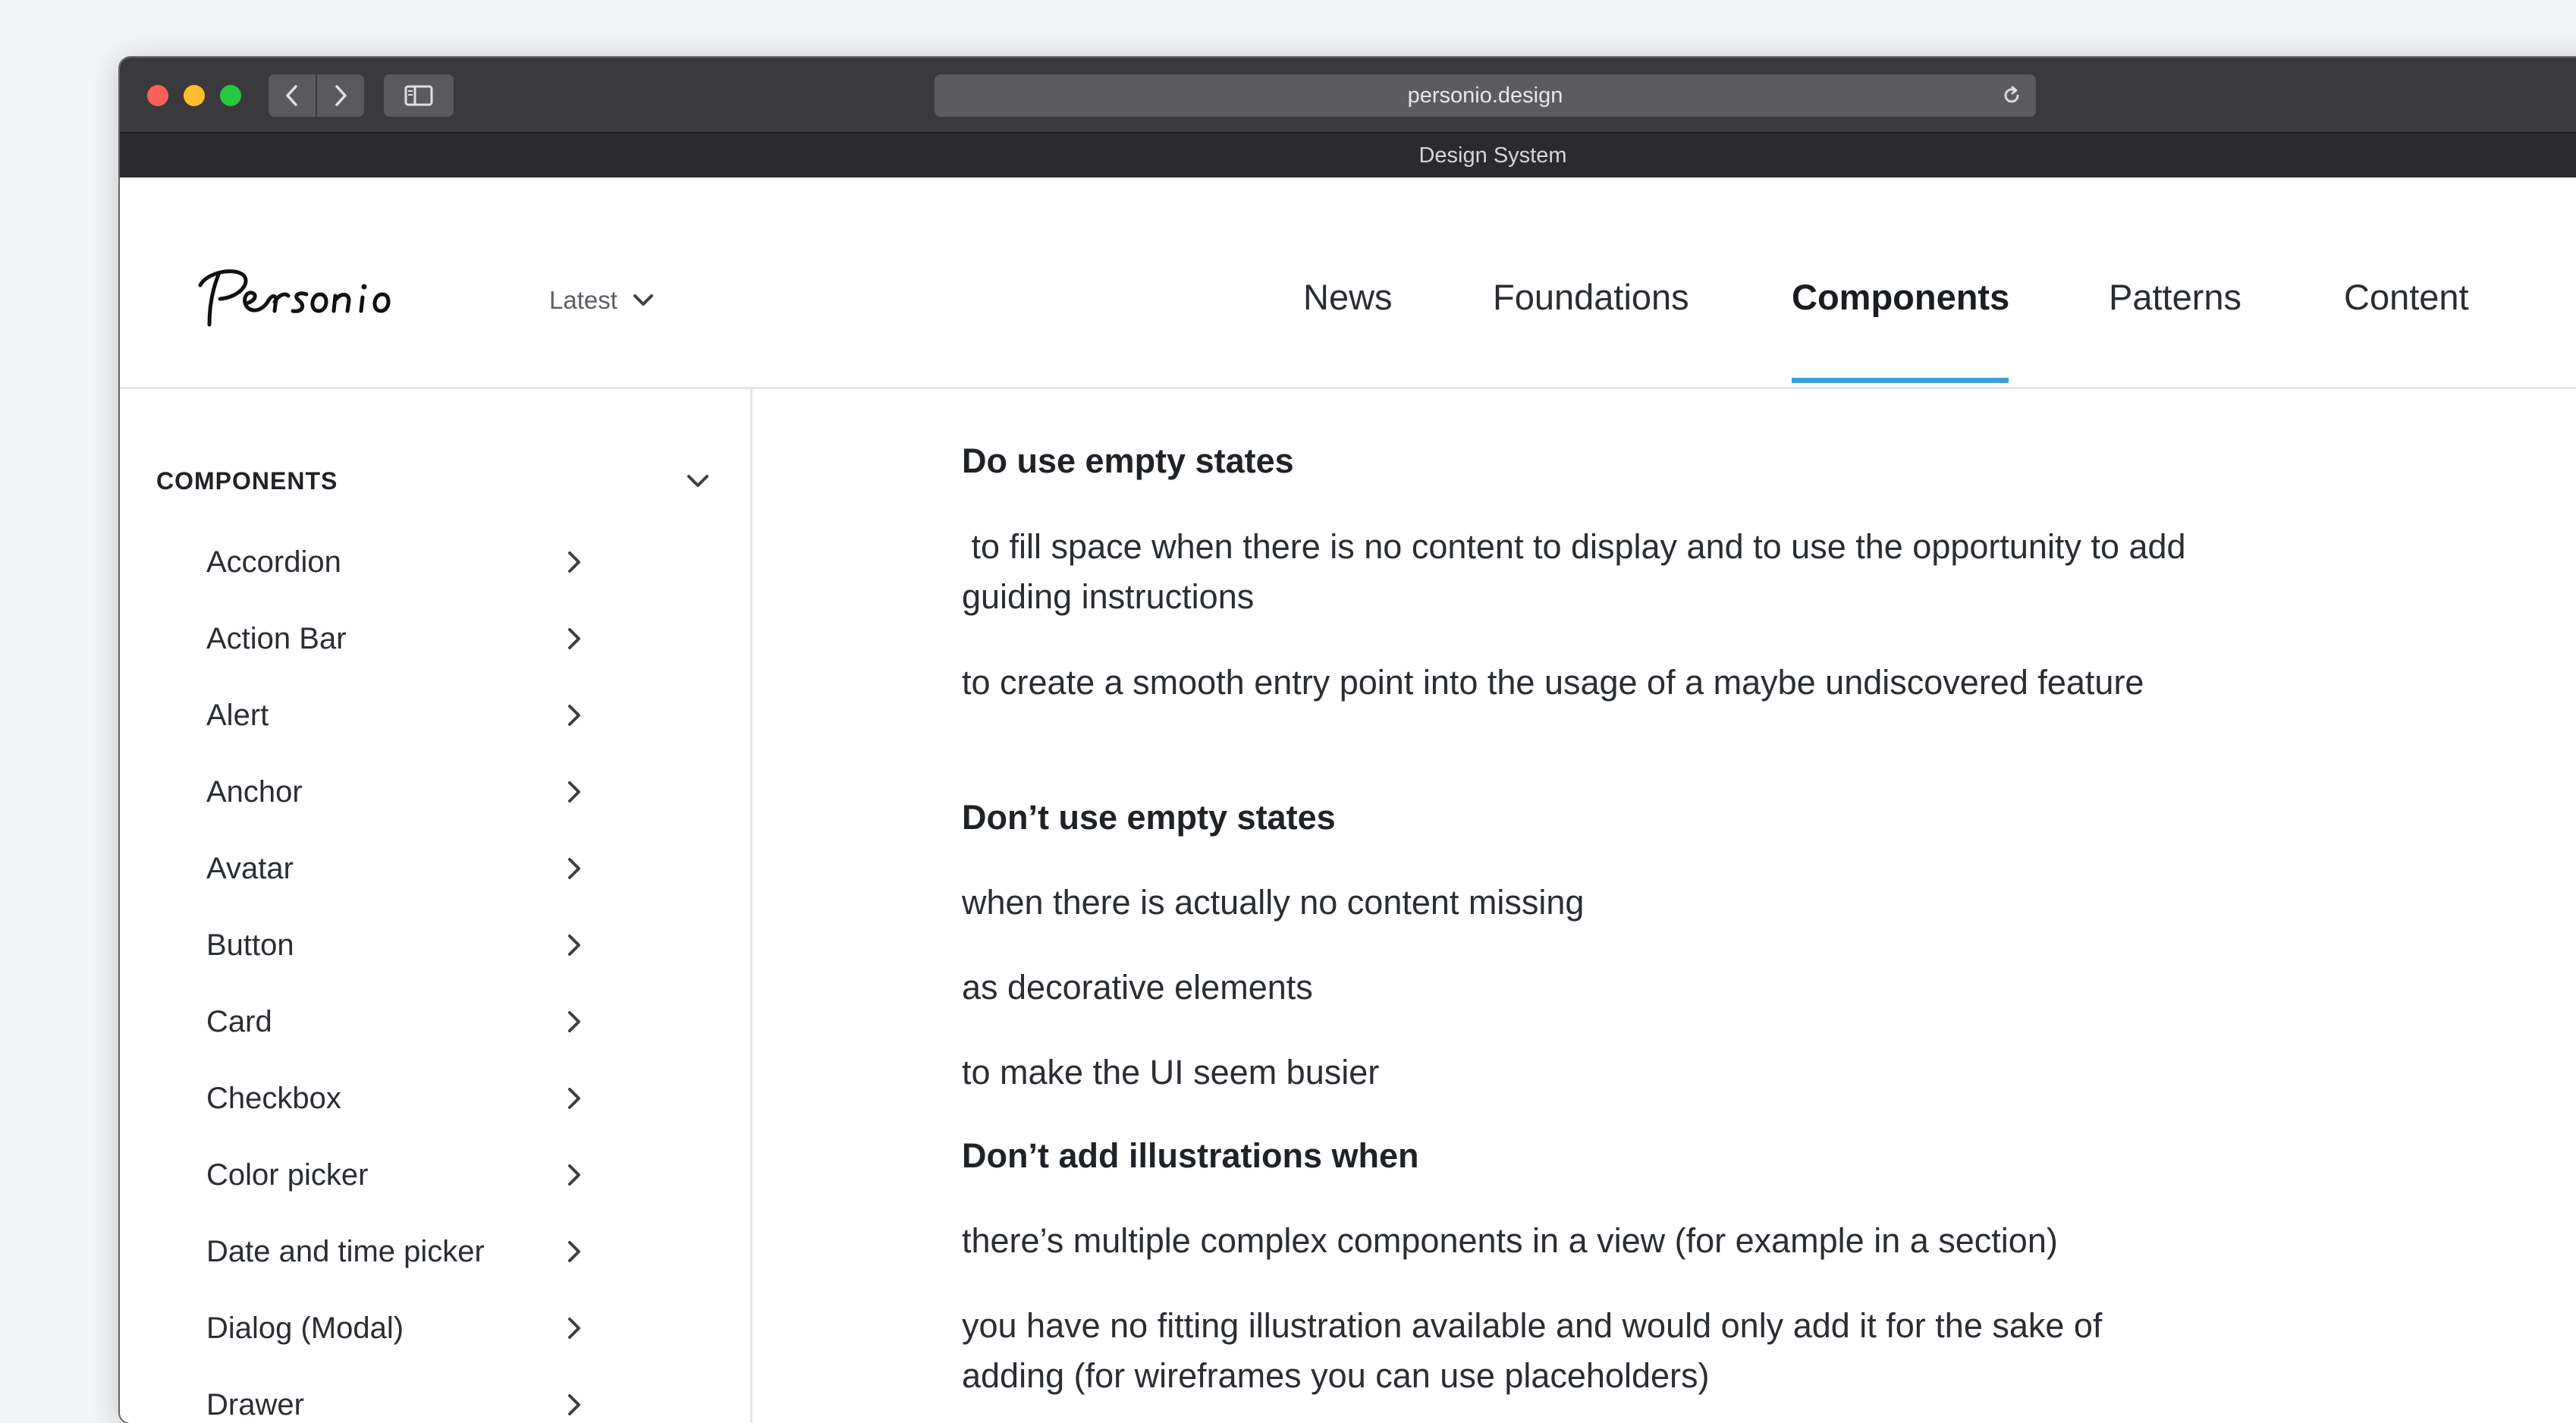  Describe the element at coordinates (273, 562) in the screenshot. I see `sidebar-item-label: Accordion` at that location.